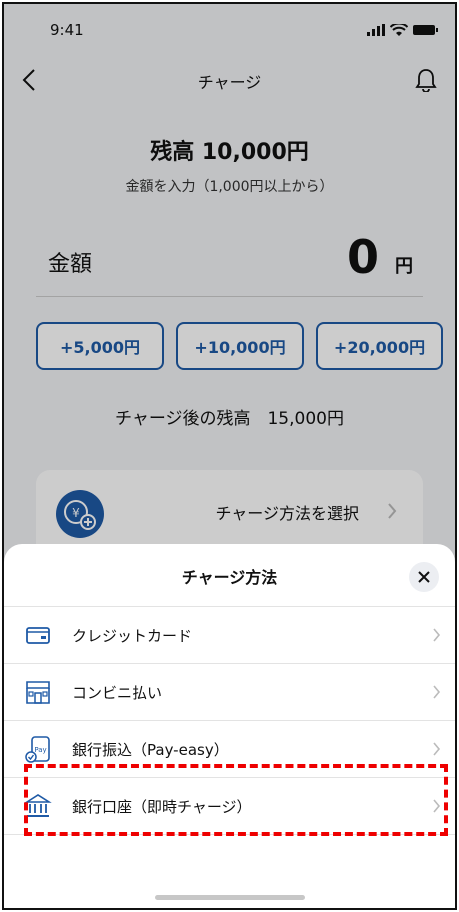 The image size is (459, 912). Describe the element at coordinates (236, 800) in the screenshot. I see `highlight-annotation` at that location.